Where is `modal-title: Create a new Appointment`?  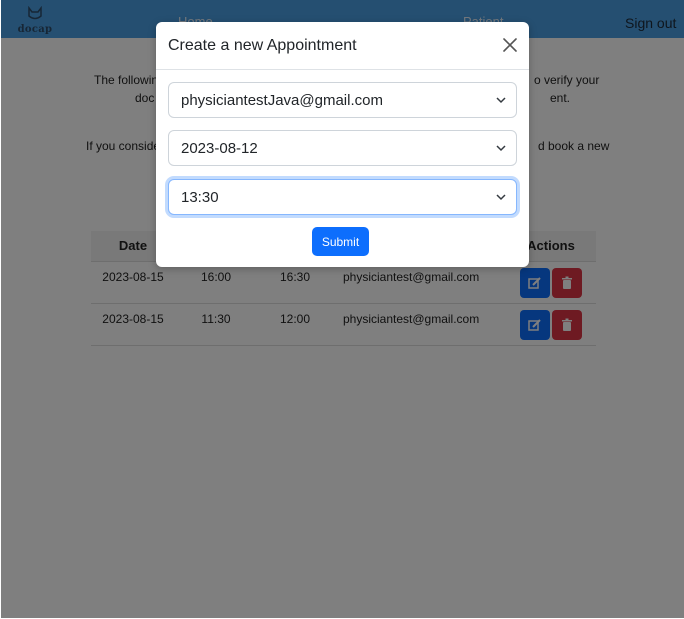 modal-title: Create a new Appointment is located at coordinates (262, 45).